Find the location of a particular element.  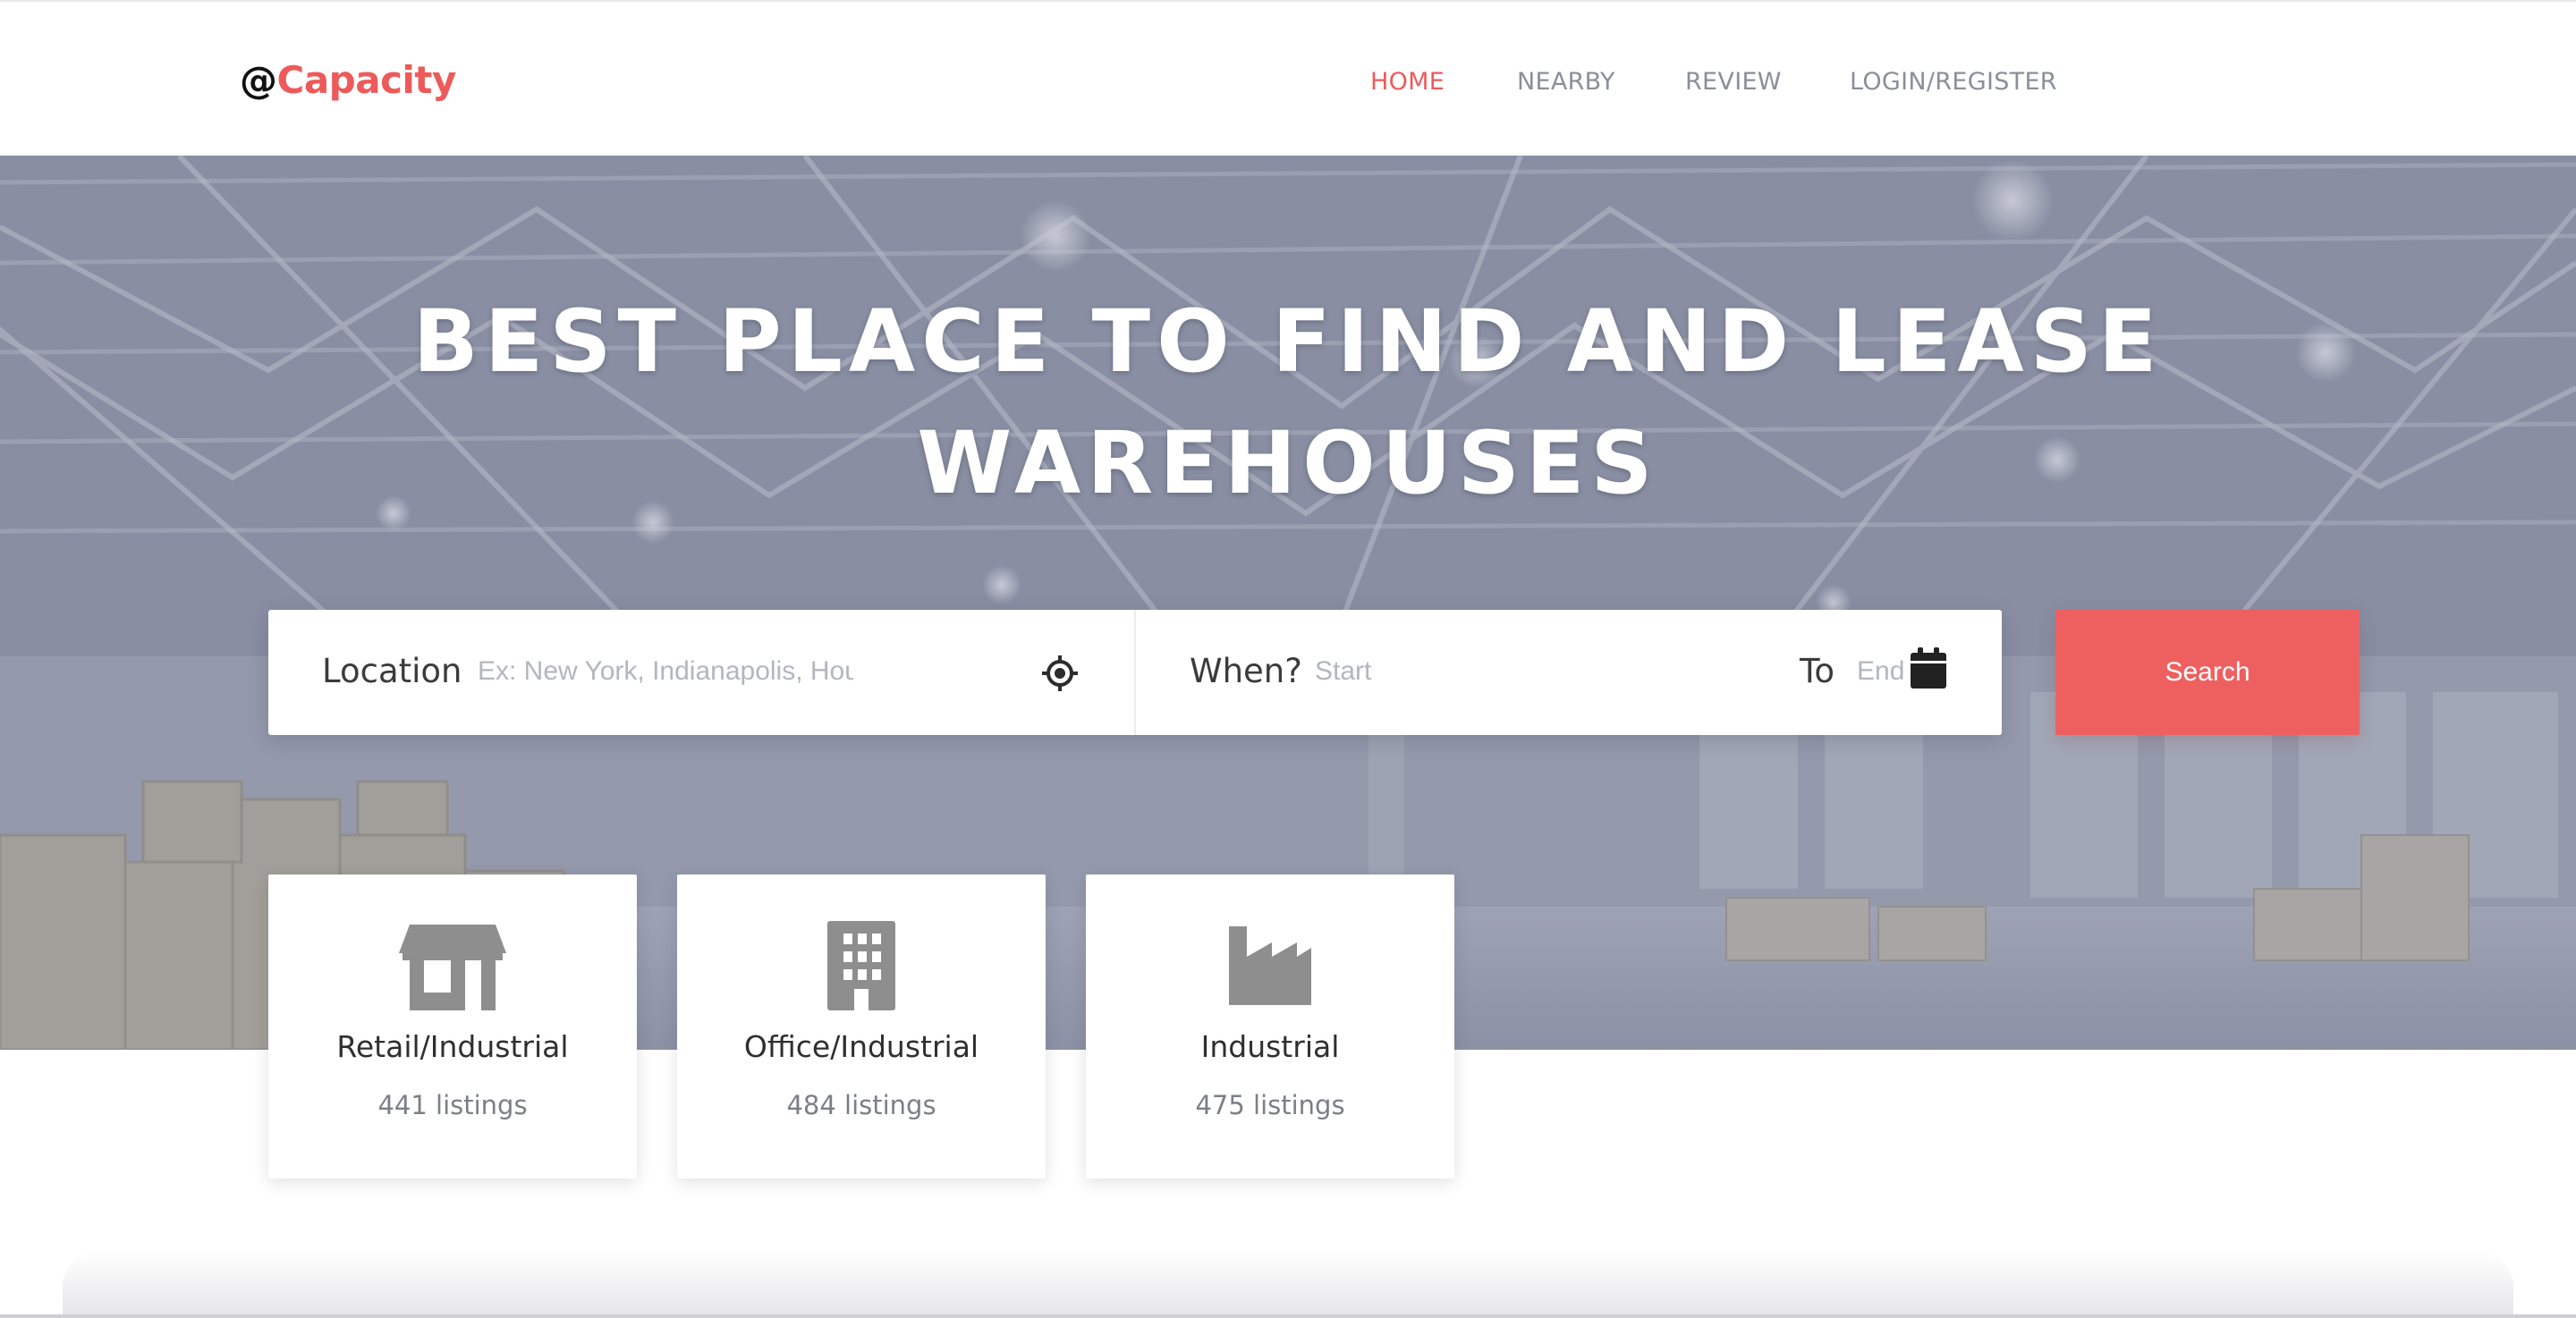

building-icon is located at coordinates (861, 970).